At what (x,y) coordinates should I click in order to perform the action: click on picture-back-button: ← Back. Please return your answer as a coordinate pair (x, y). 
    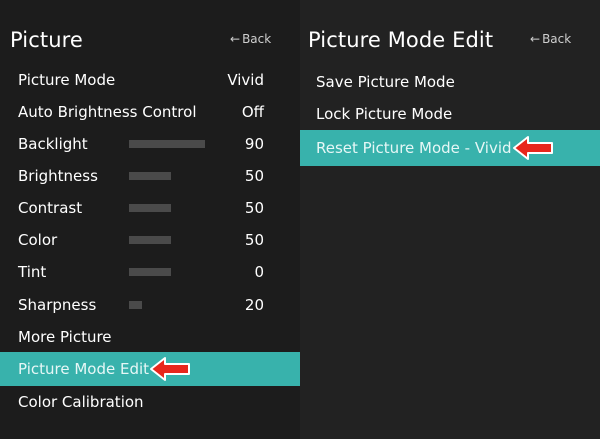
    Looking at the image, I should click on (250, 39).